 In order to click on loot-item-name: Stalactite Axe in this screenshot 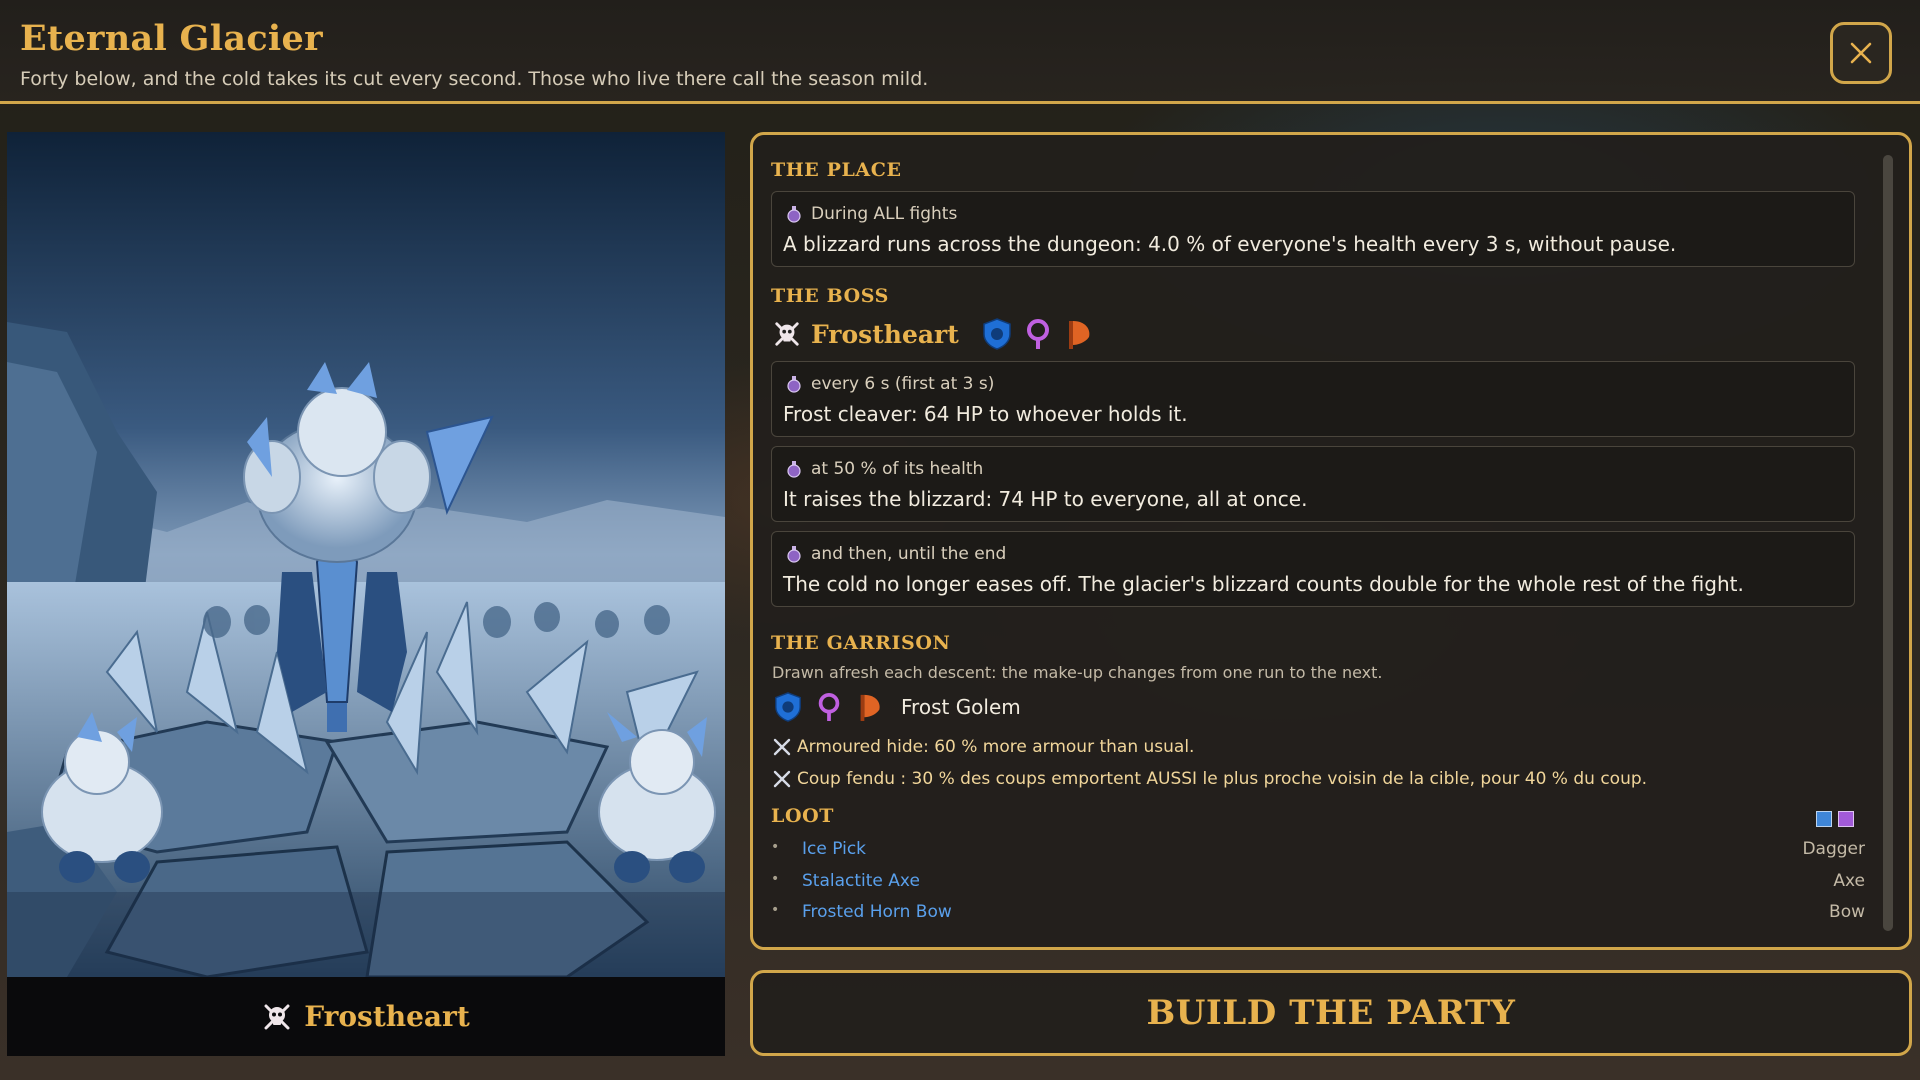, I will do `click(861, 881)`.